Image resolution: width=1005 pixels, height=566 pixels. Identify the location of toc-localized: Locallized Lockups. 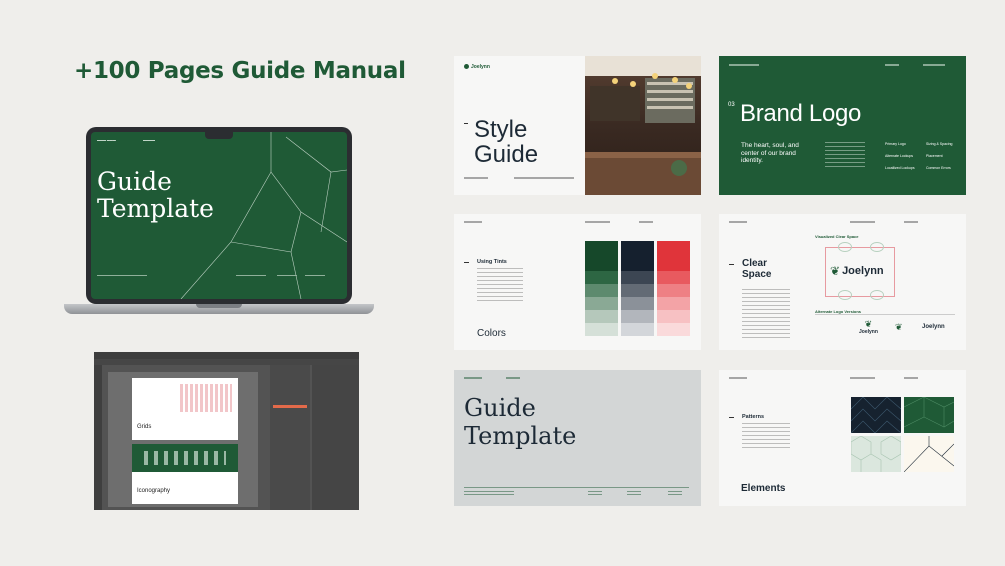
(903, 168).